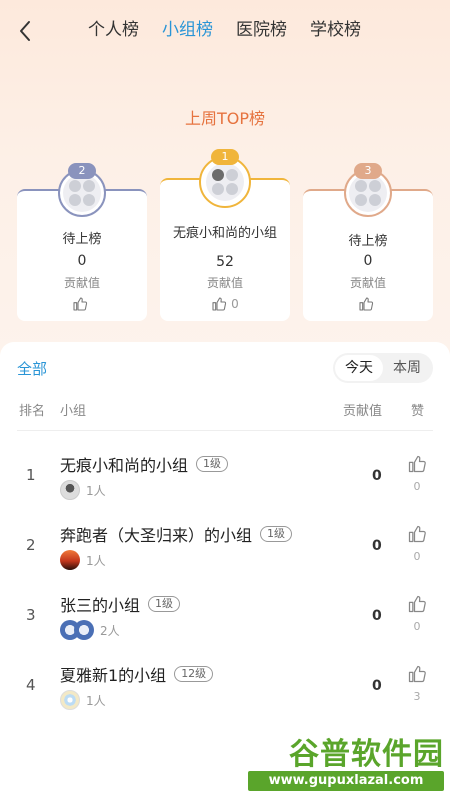 Image resolution: width=450 pixels, height=800 pixels. I want to click on row-group-name: 无痕小和尚的小组 1级, so click(144, 464).